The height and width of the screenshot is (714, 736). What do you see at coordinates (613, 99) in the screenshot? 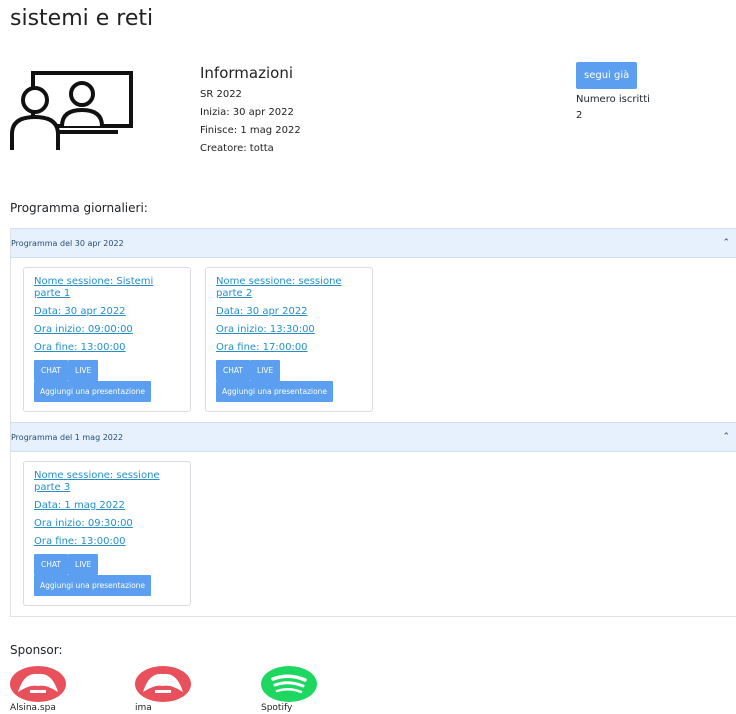
I see `subscribers-label: Numero iscritti` at bounding box center [613, 99].